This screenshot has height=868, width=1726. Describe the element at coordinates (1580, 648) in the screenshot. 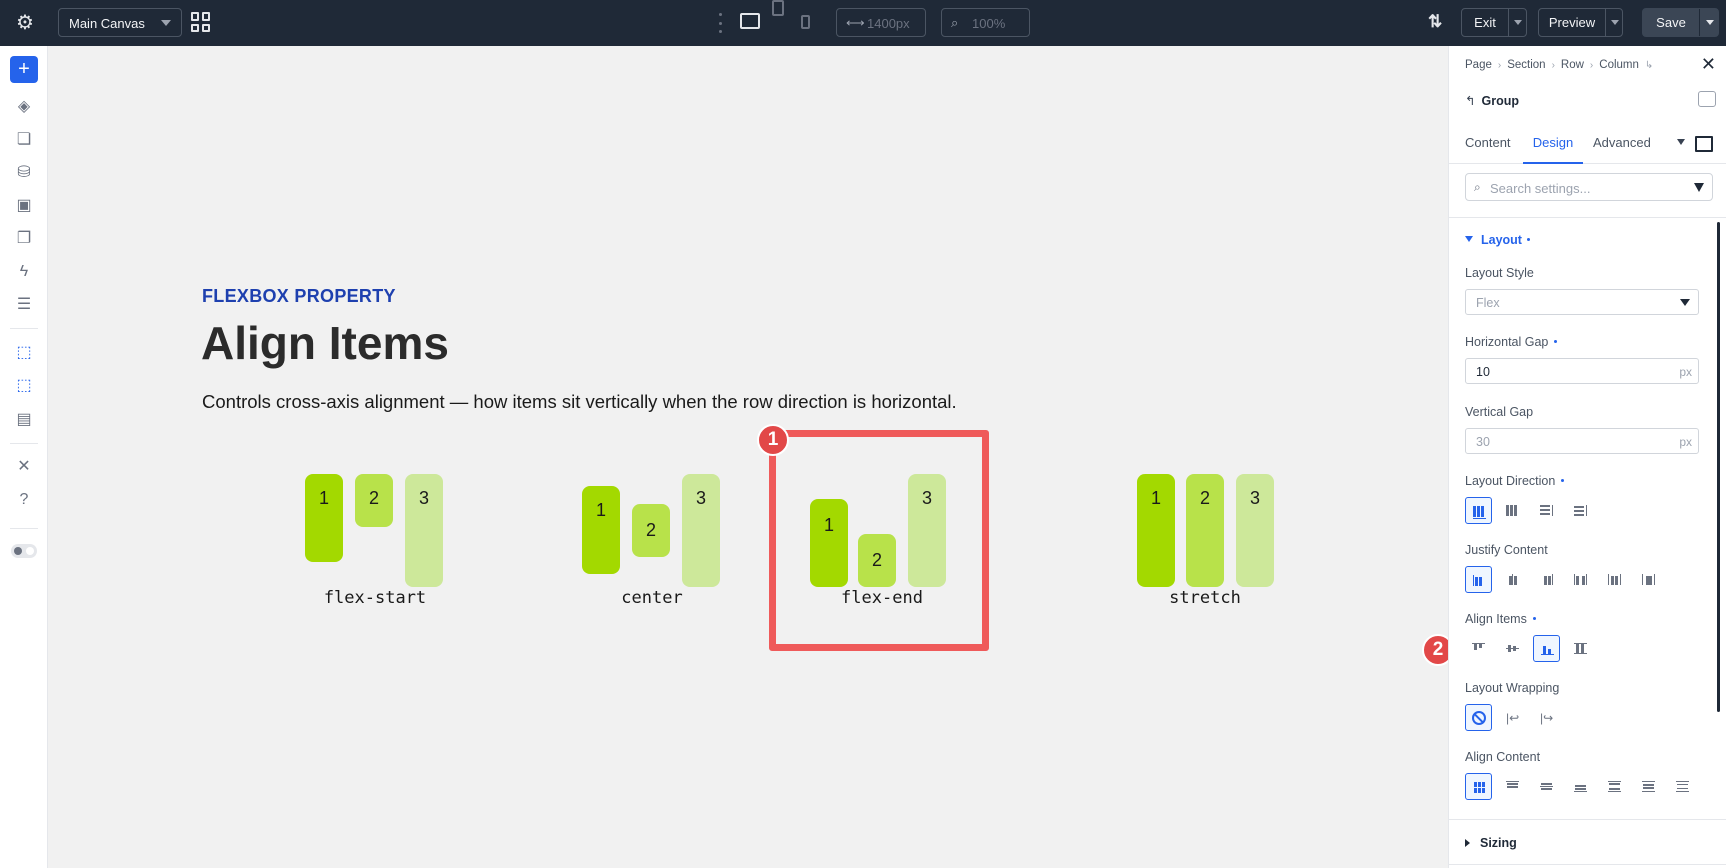

I see `align-stretch-icon` at that location.